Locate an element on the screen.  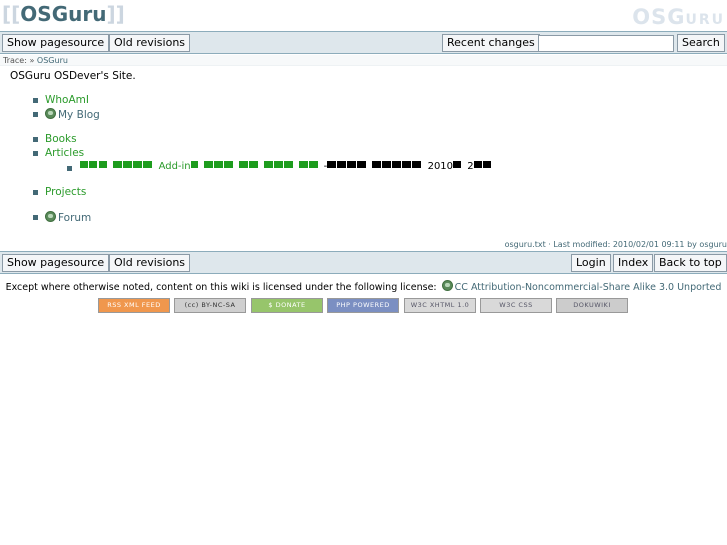
back-to-top-button: Back to top is located at coordinates (690, 263).